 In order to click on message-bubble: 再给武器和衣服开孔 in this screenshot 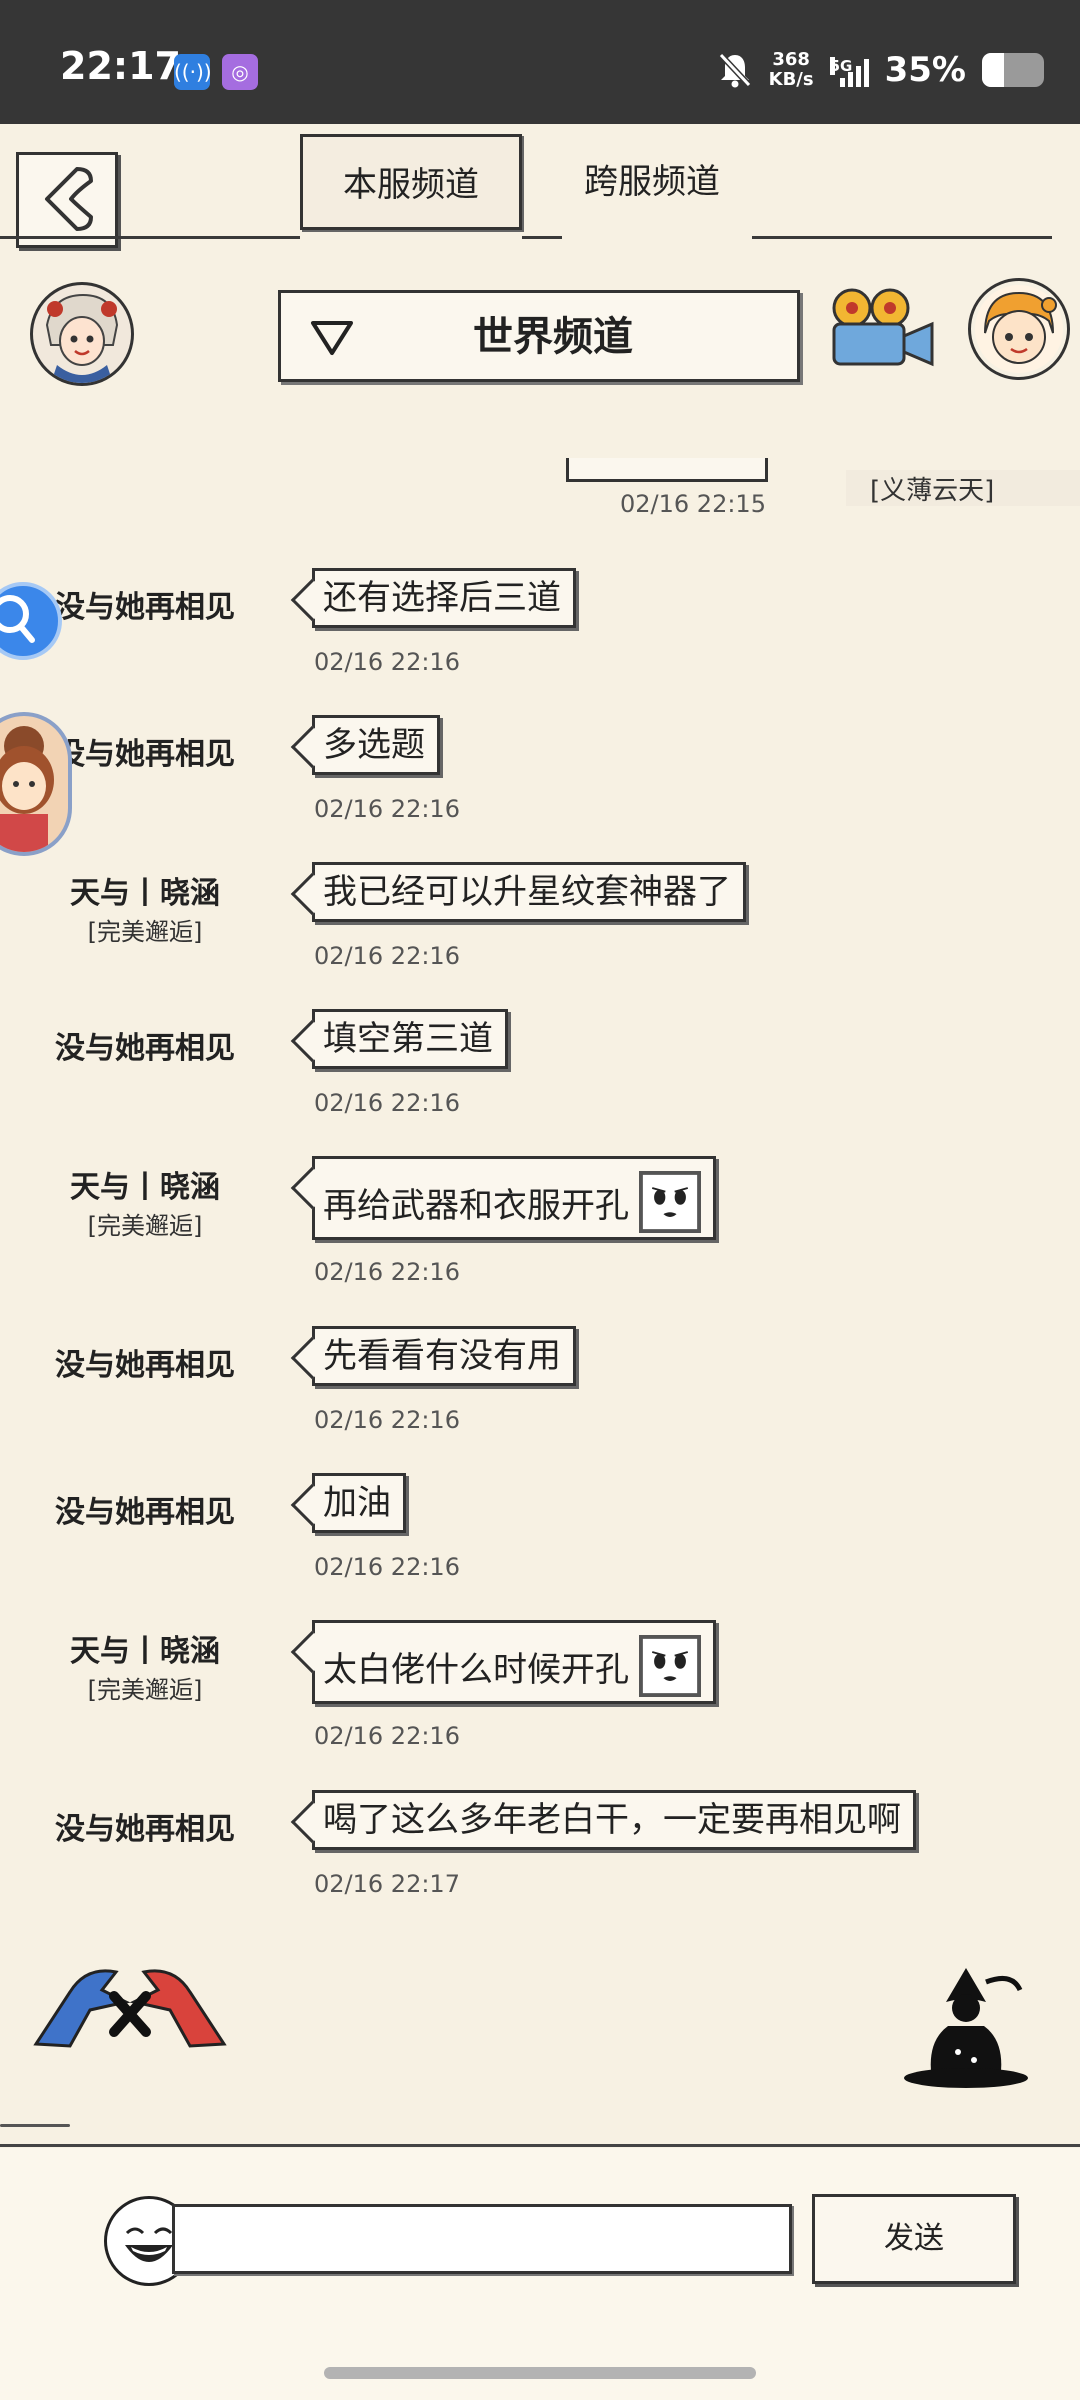, I will do `click(503, 1198)`.